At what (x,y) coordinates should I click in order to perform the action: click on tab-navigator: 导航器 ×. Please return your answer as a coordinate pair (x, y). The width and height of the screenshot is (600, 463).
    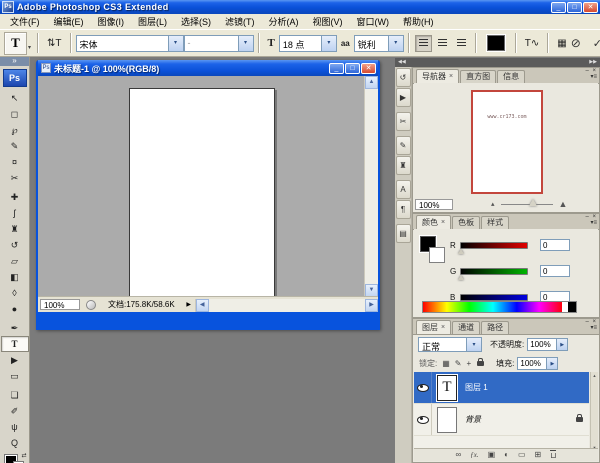
    Looking at the image, I should click on (438, 76).